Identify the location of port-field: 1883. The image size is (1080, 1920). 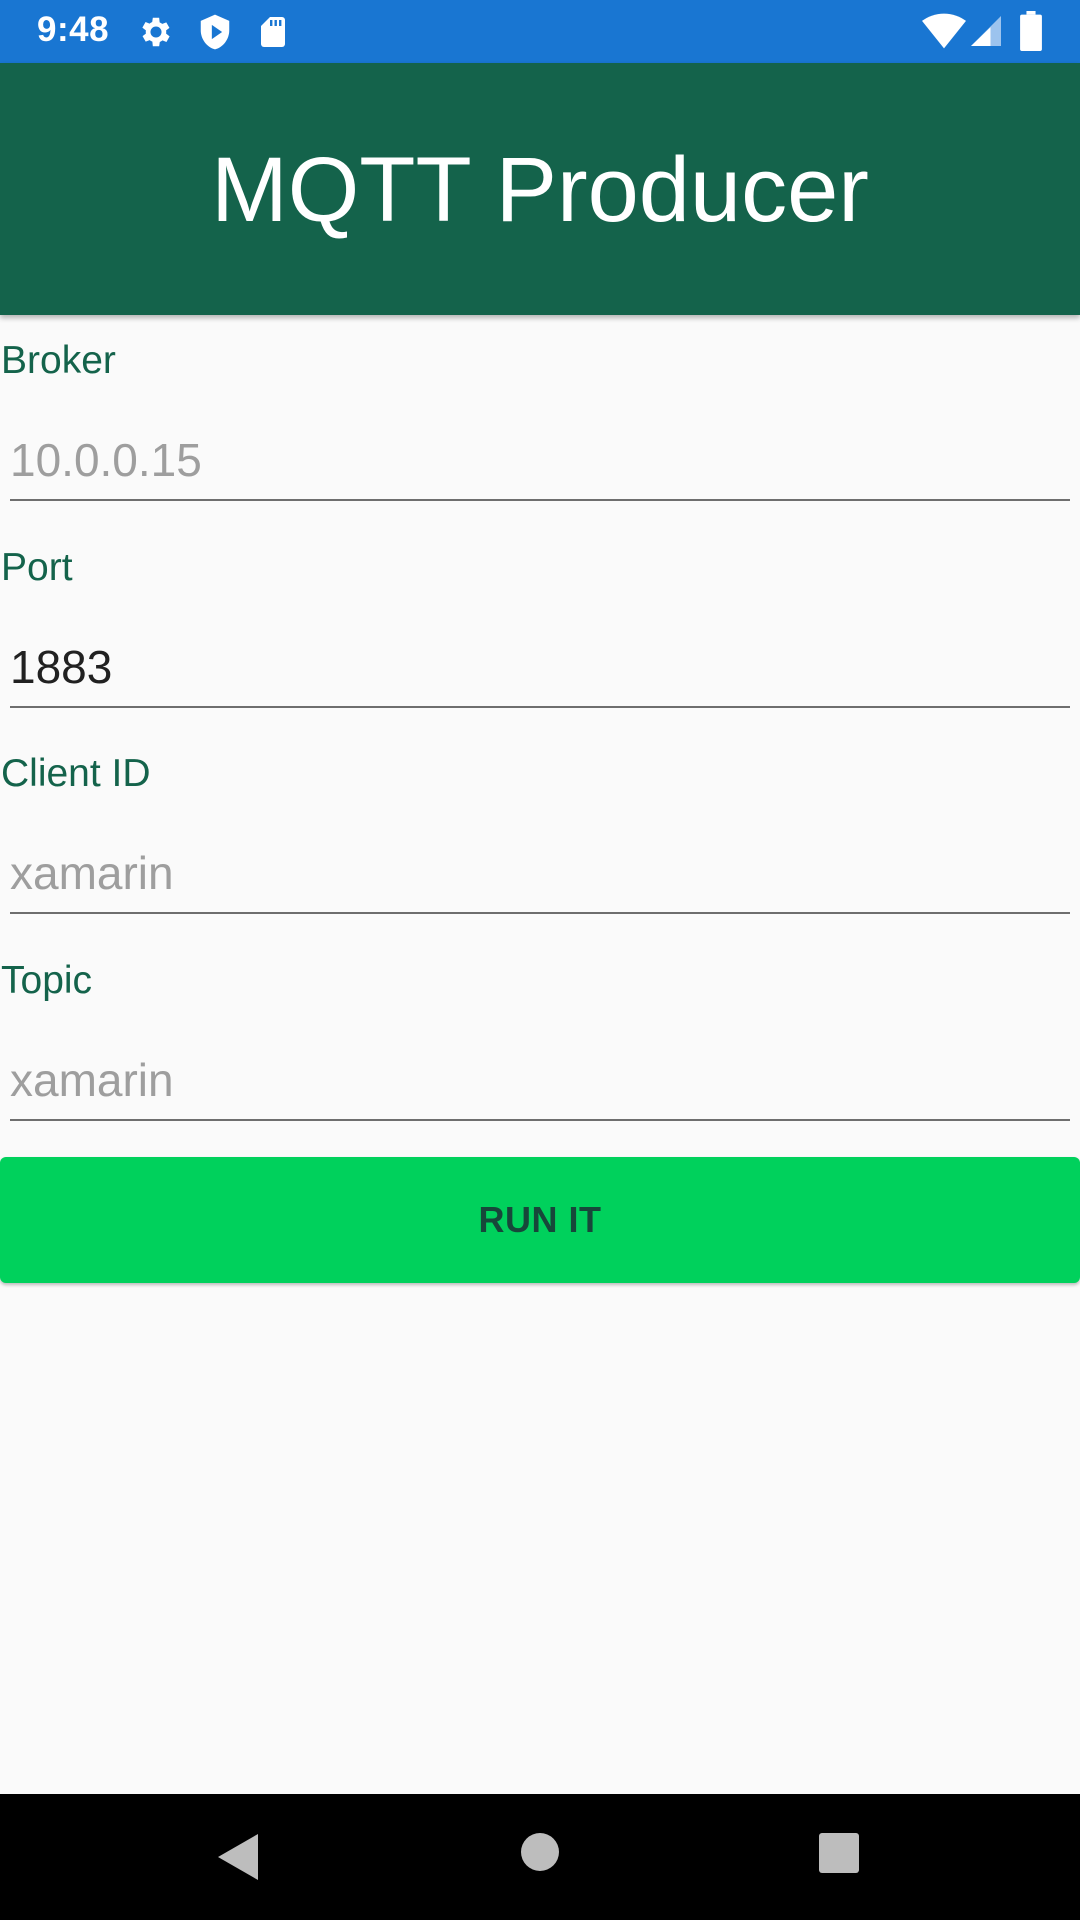
(540, 673).